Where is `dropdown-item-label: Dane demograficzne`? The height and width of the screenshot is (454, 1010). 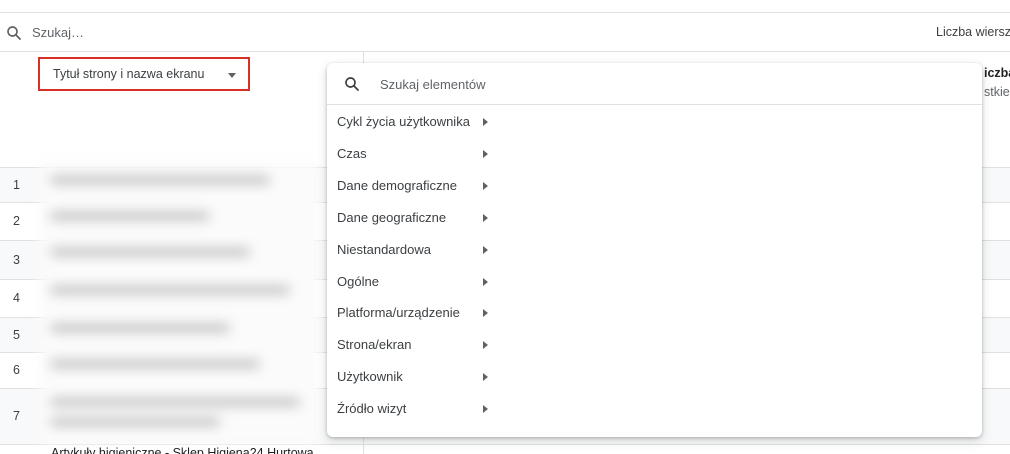
dropdown-item-label: Dane demograficzne is located at coordinates (397, 185).